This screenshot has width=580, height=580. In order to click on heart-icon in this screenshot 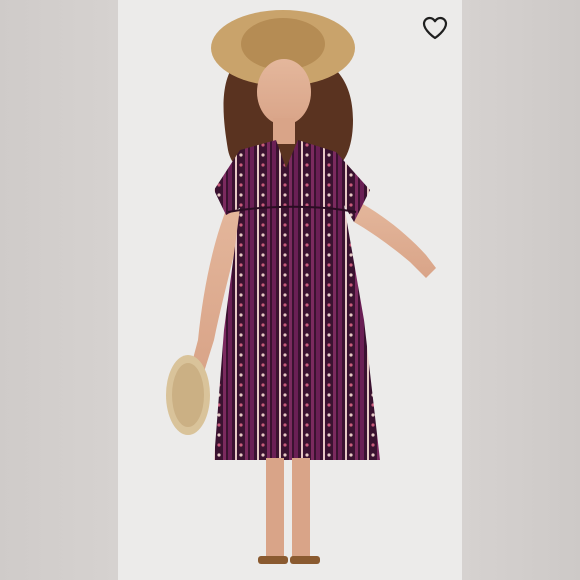, I will do `click(435, 28)`.